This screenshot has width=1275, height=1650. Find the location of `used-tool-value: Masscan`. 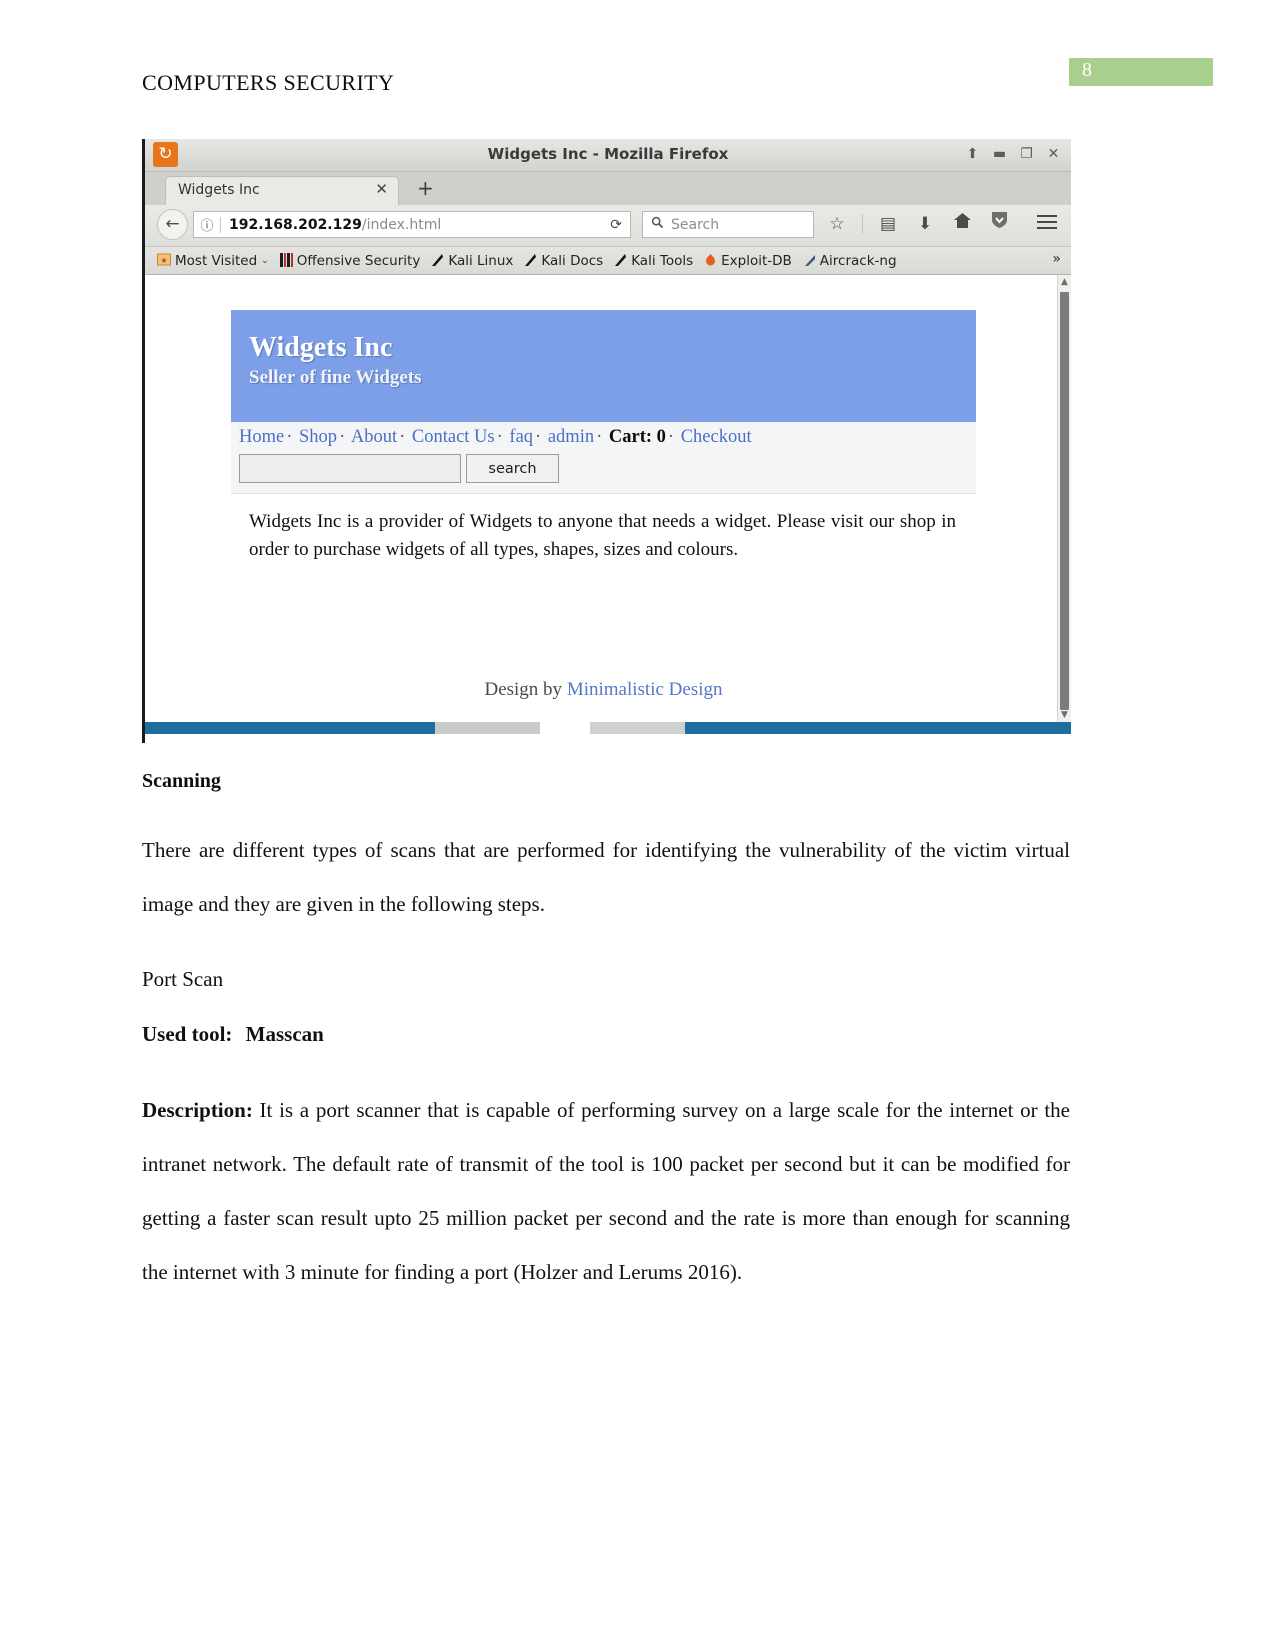

used-tool-value: Masscan is located at coordinates (284, 1034).